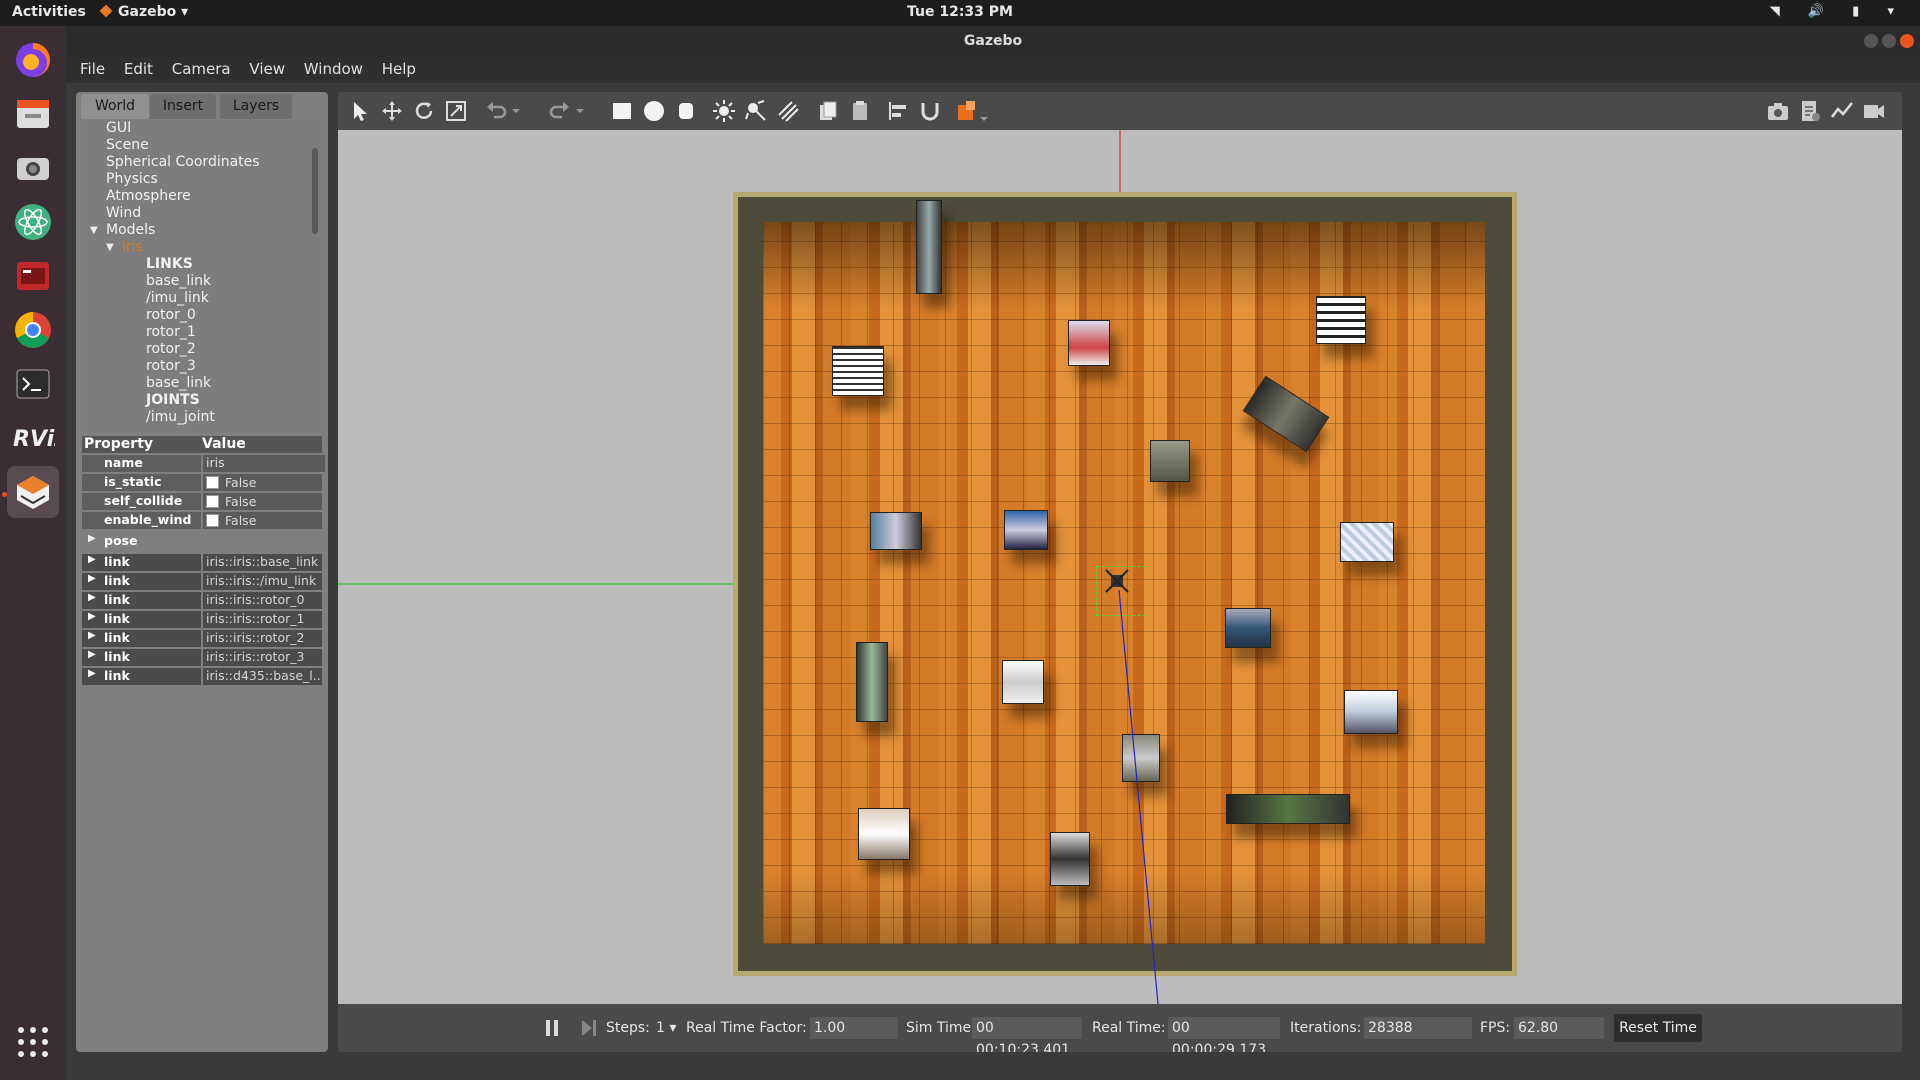 Image resolution: width=1920 pixels, height=1080 pixels. I want to click on directional-light-icon, so click(788, 111).